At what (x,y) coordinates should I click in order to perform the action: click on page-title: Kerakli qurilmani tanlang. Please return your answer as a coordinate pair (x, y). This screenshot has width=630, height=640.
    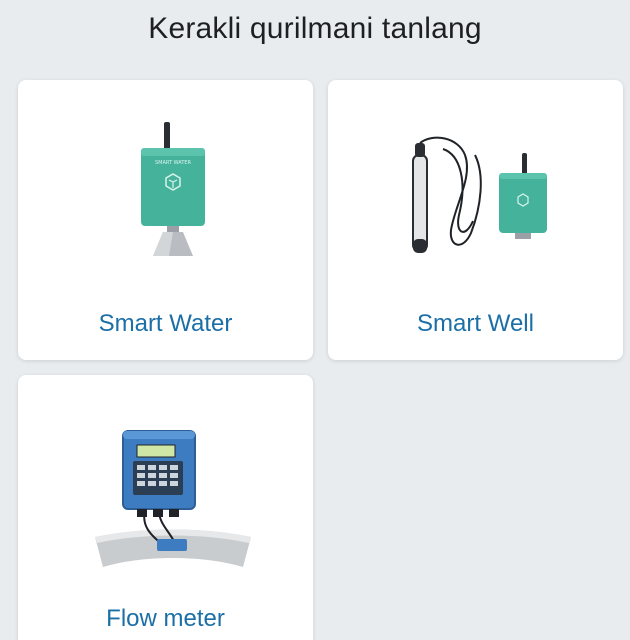
    Looking at the image, I should click on (315, 28).